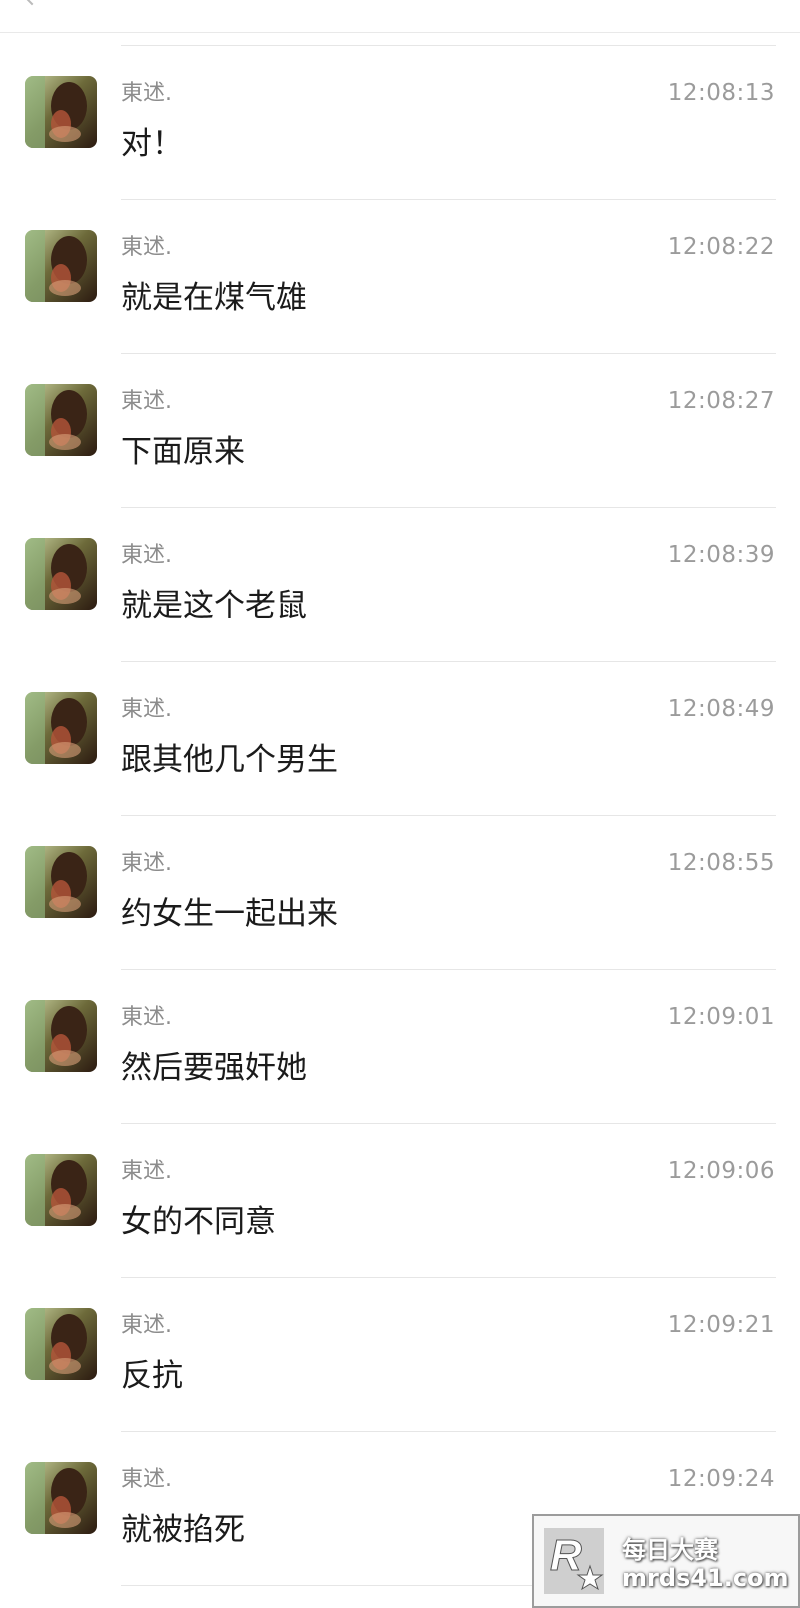  I want to click on message-text: 下面原来, so click(183, 452).